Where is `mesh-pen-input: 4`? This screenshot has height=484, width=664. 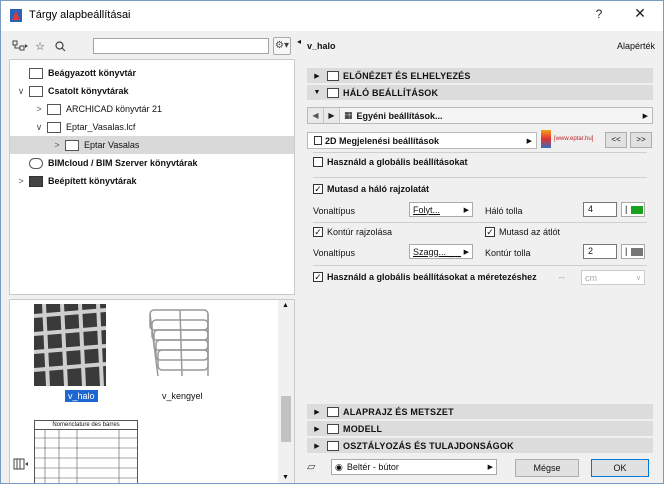 mesh-pen-input: 4 is located at coordinates (600, 209).